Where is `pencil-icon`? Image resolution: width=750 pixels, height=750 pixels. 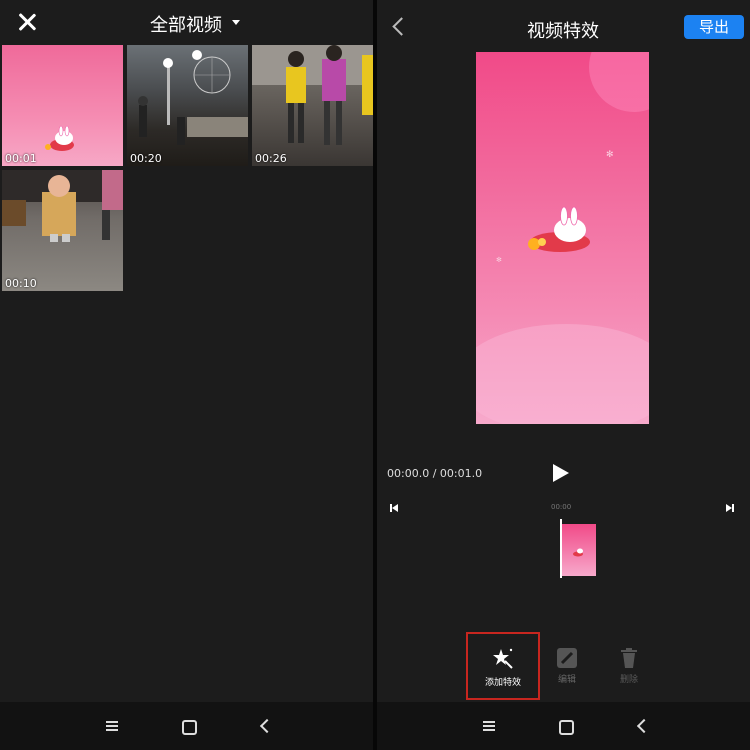 pencil-icon is located at coordinates (567, 658).